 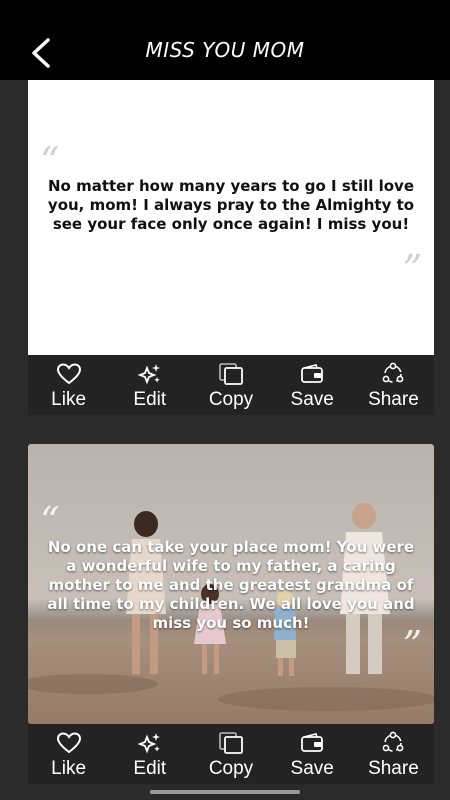 I want to click on app-header: MISS YOU MOM, so click(x=225, y=40).